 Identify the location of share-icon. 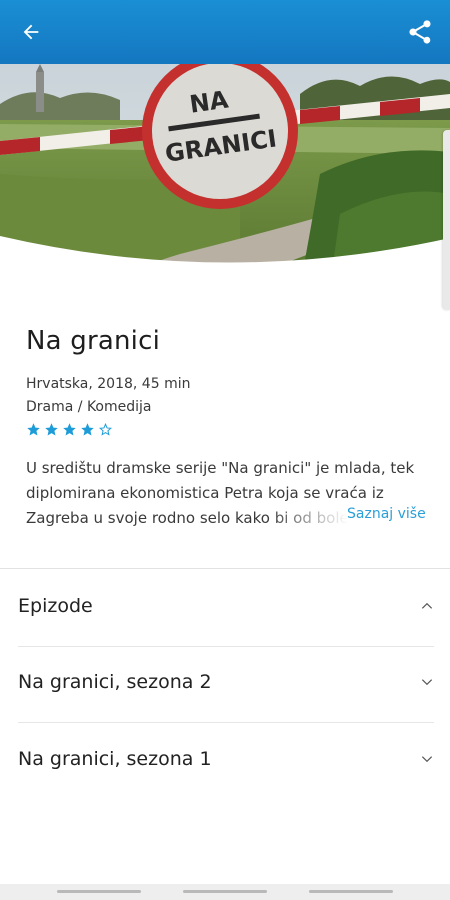
(420, 32).